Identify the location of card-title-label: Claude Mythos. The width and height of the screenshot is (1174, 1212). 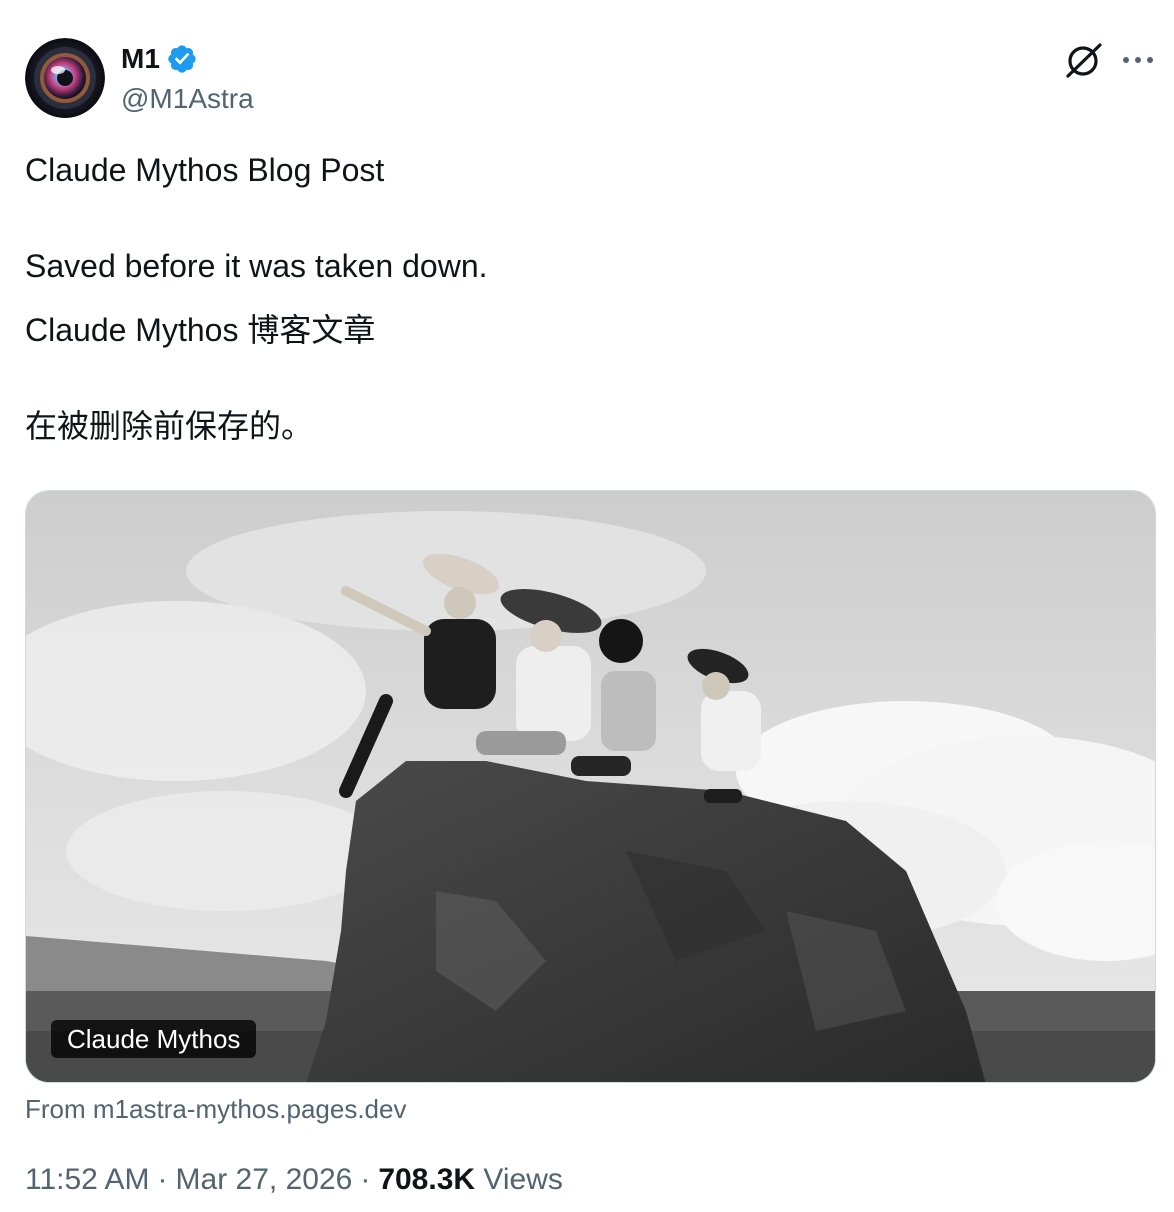
(154, 1039).